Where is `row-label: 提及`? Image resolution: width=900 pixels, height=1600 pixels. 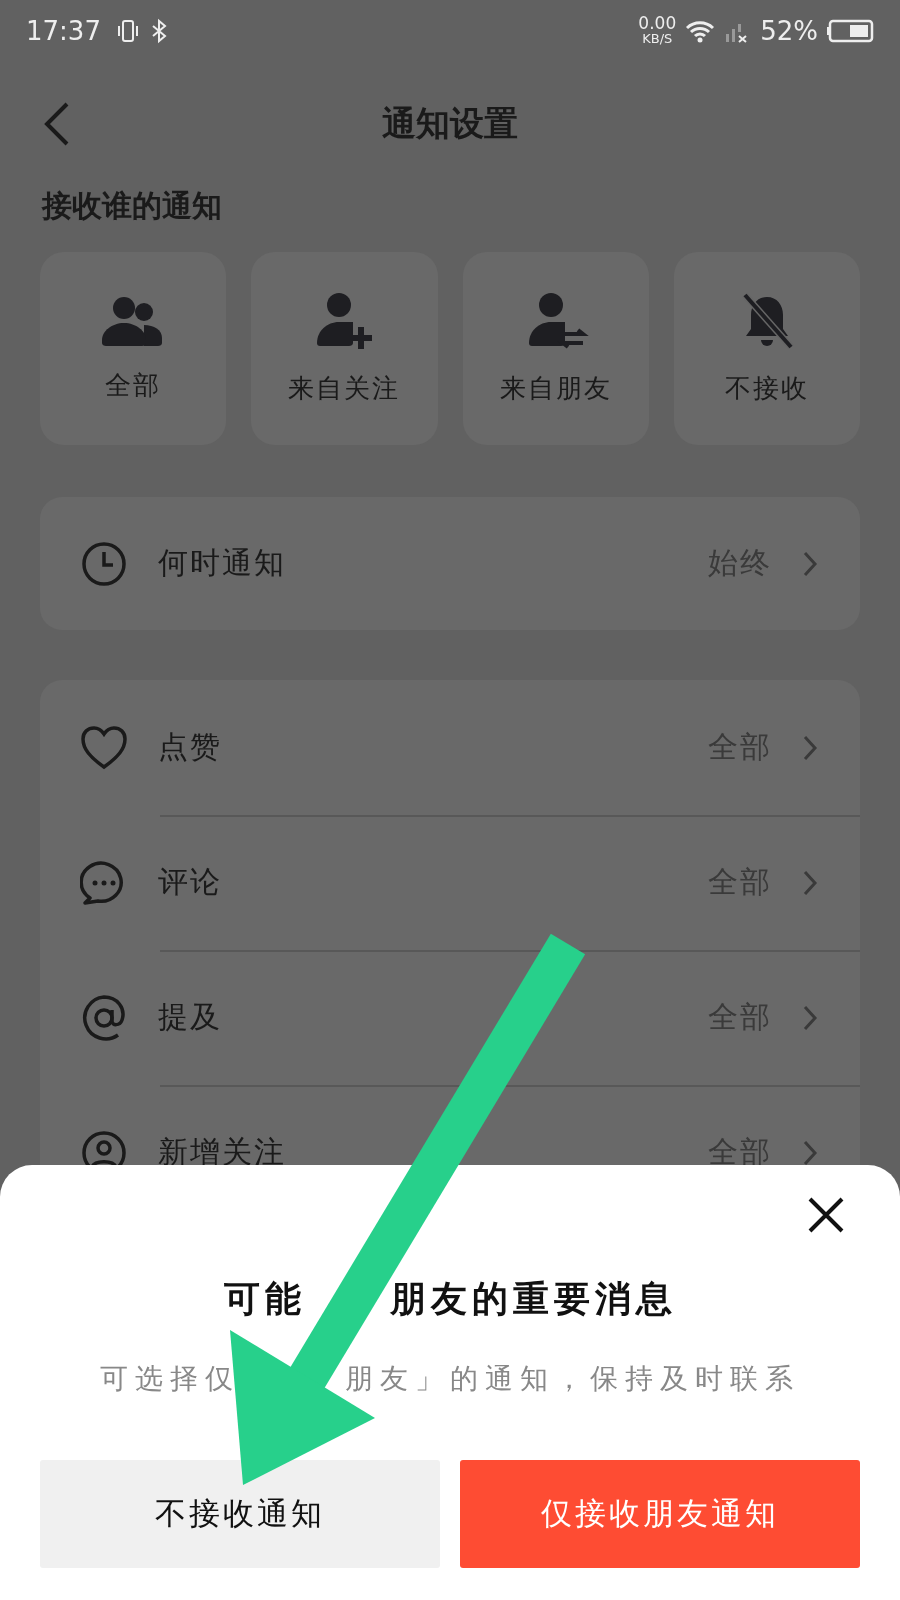 row-label: 提及 is located at coordinates (190, 1017).